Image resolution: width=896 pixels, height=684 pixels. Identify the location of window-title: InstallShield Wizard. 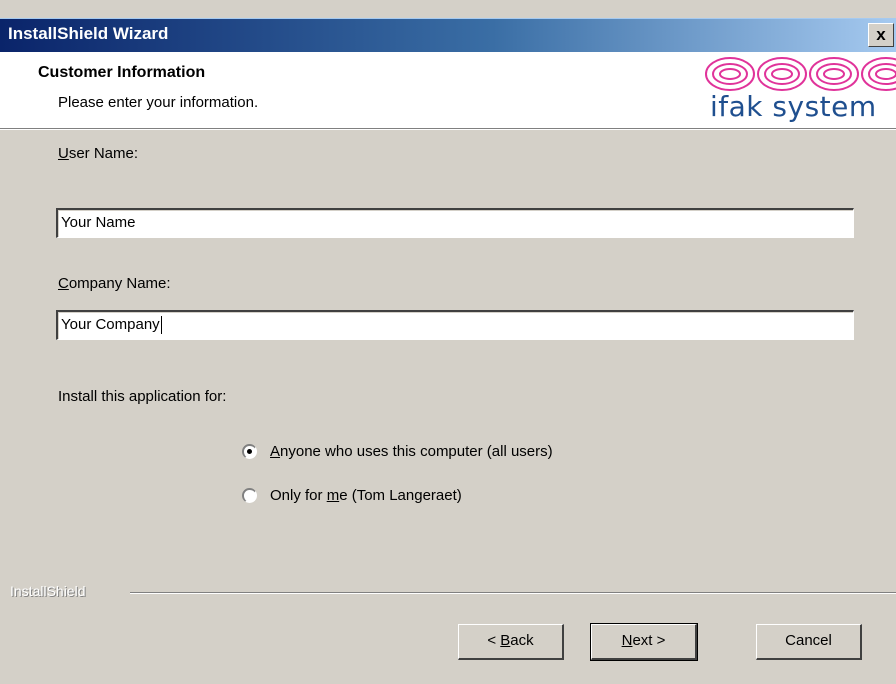
(88, 33).